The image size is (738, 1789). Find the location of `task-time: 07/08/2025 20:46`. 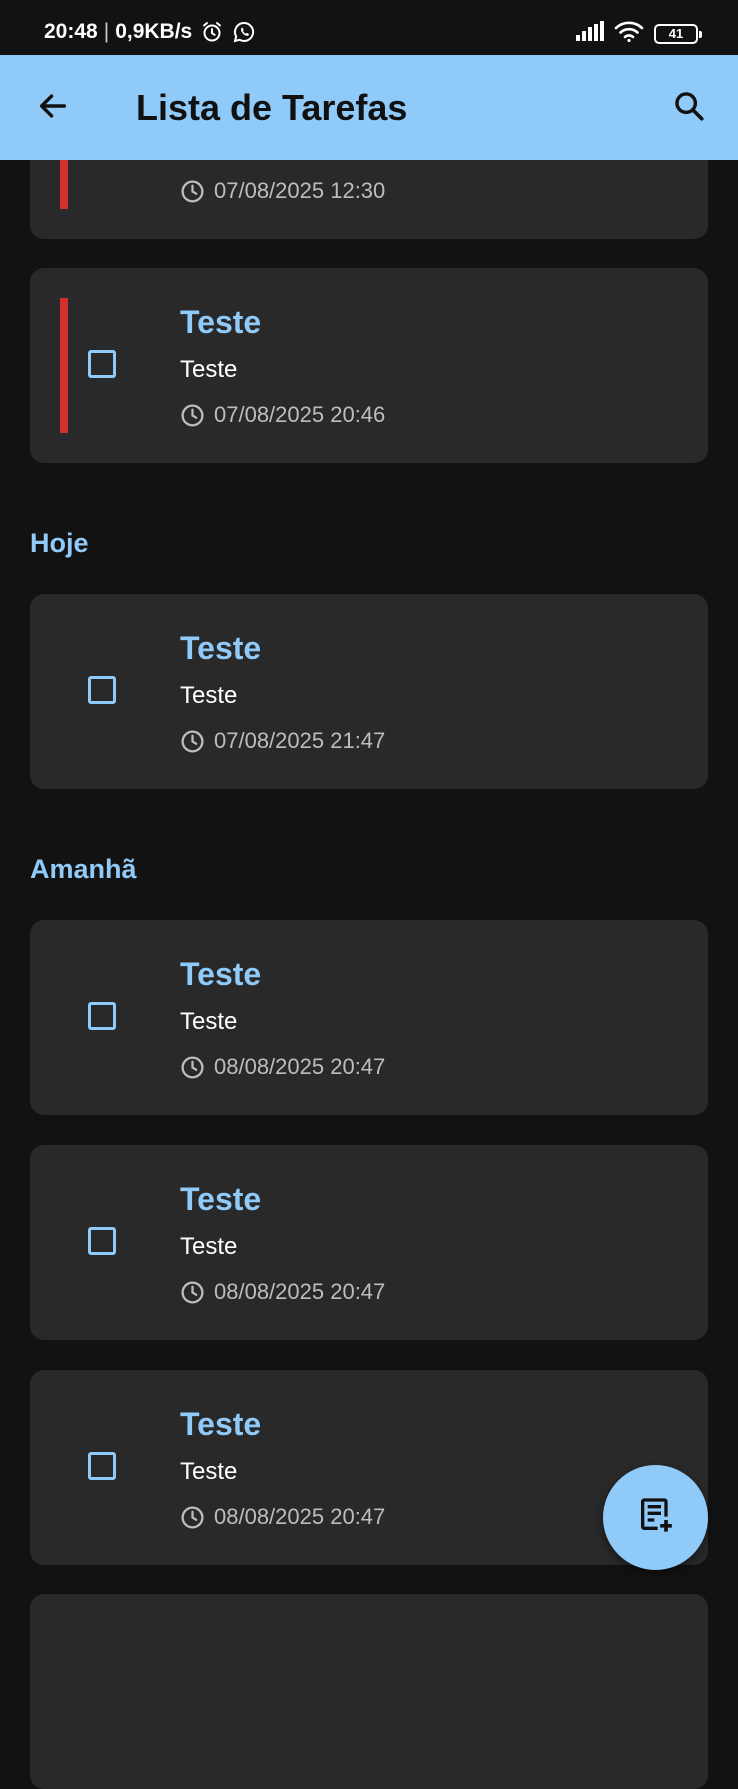

task-time: 07/08/2025 20:46 is located at coordinates (282, 415).